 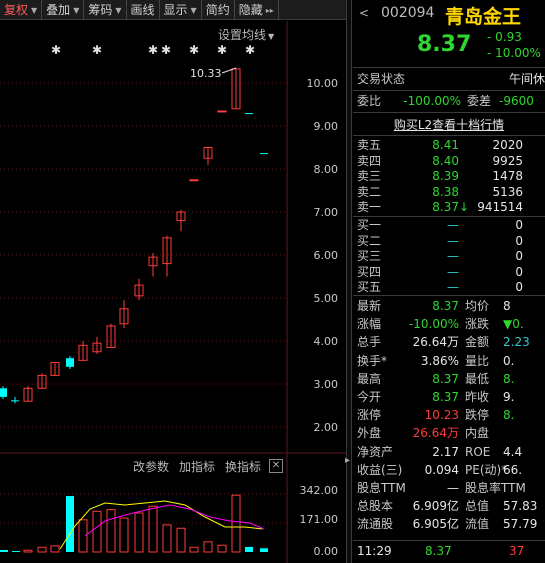 What do you see at coordinates (486, 469) in the screenshot?
I see `quote-label: PE(动)*` at bounding box center [486, 469].